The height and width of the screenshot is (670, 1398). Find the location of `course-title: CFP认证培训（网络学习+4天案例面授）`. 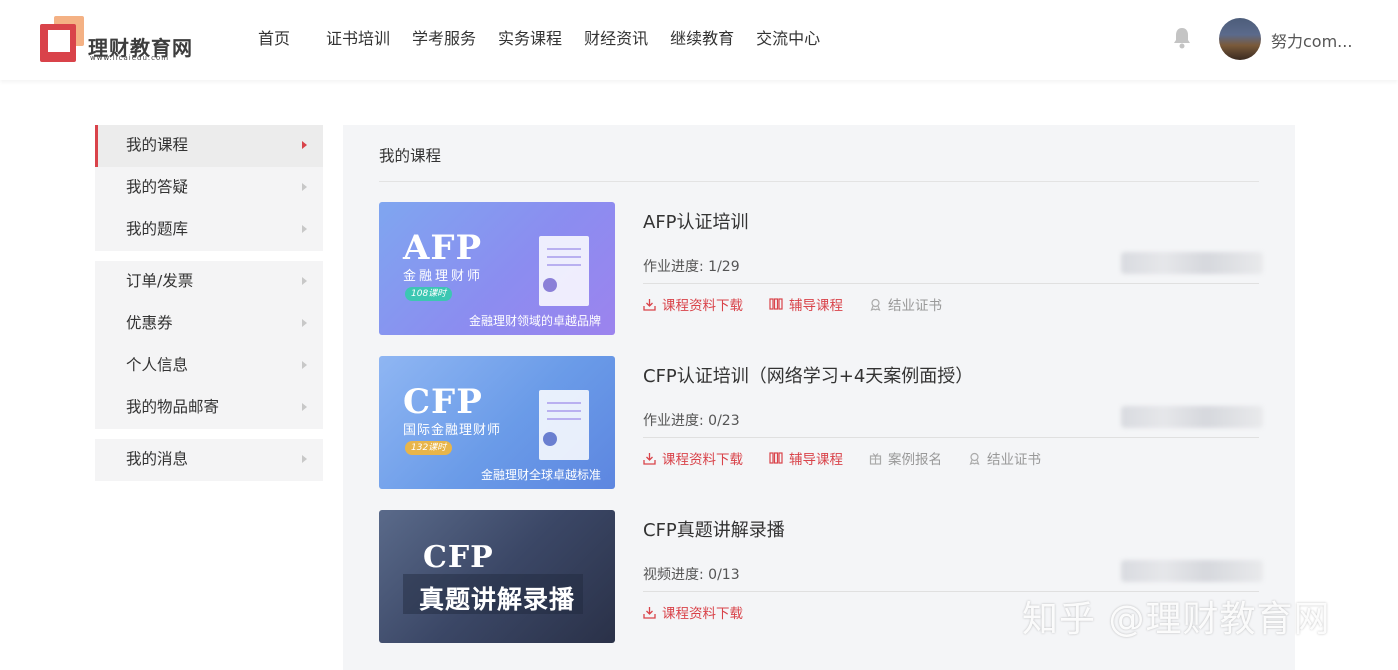

course-title: CFP认证培训（网络学习+4天案例面授） is located at coordinates (808, 375).